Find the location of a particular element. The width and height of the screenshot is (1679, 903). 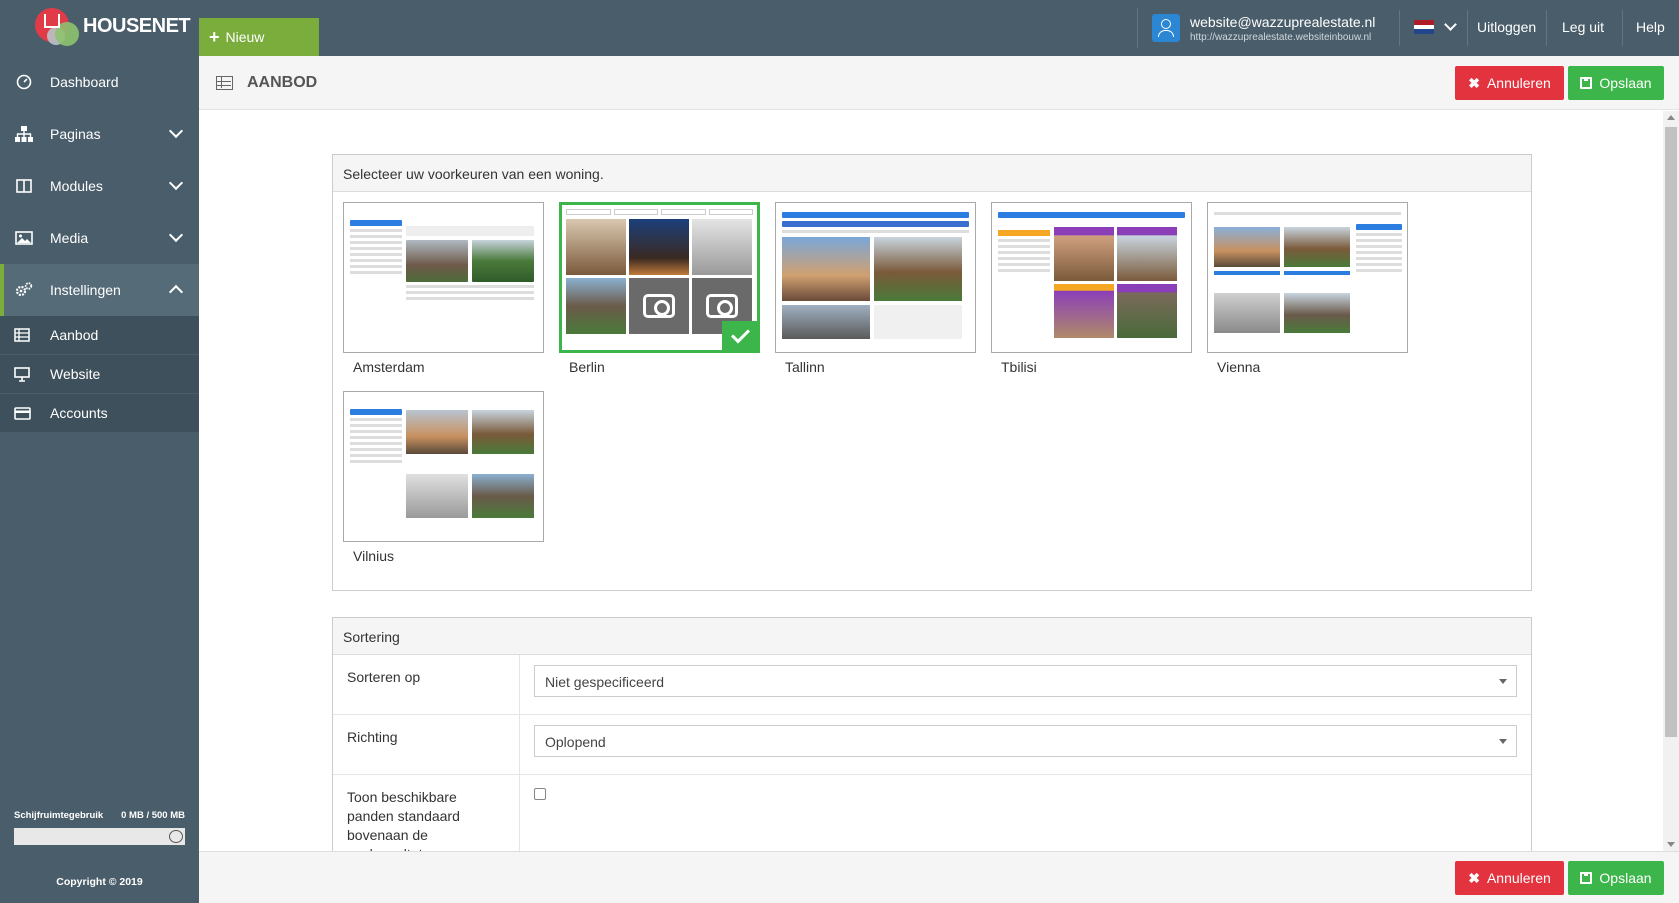

direction-select: Oplopend is located at coordinates (1025, 741).